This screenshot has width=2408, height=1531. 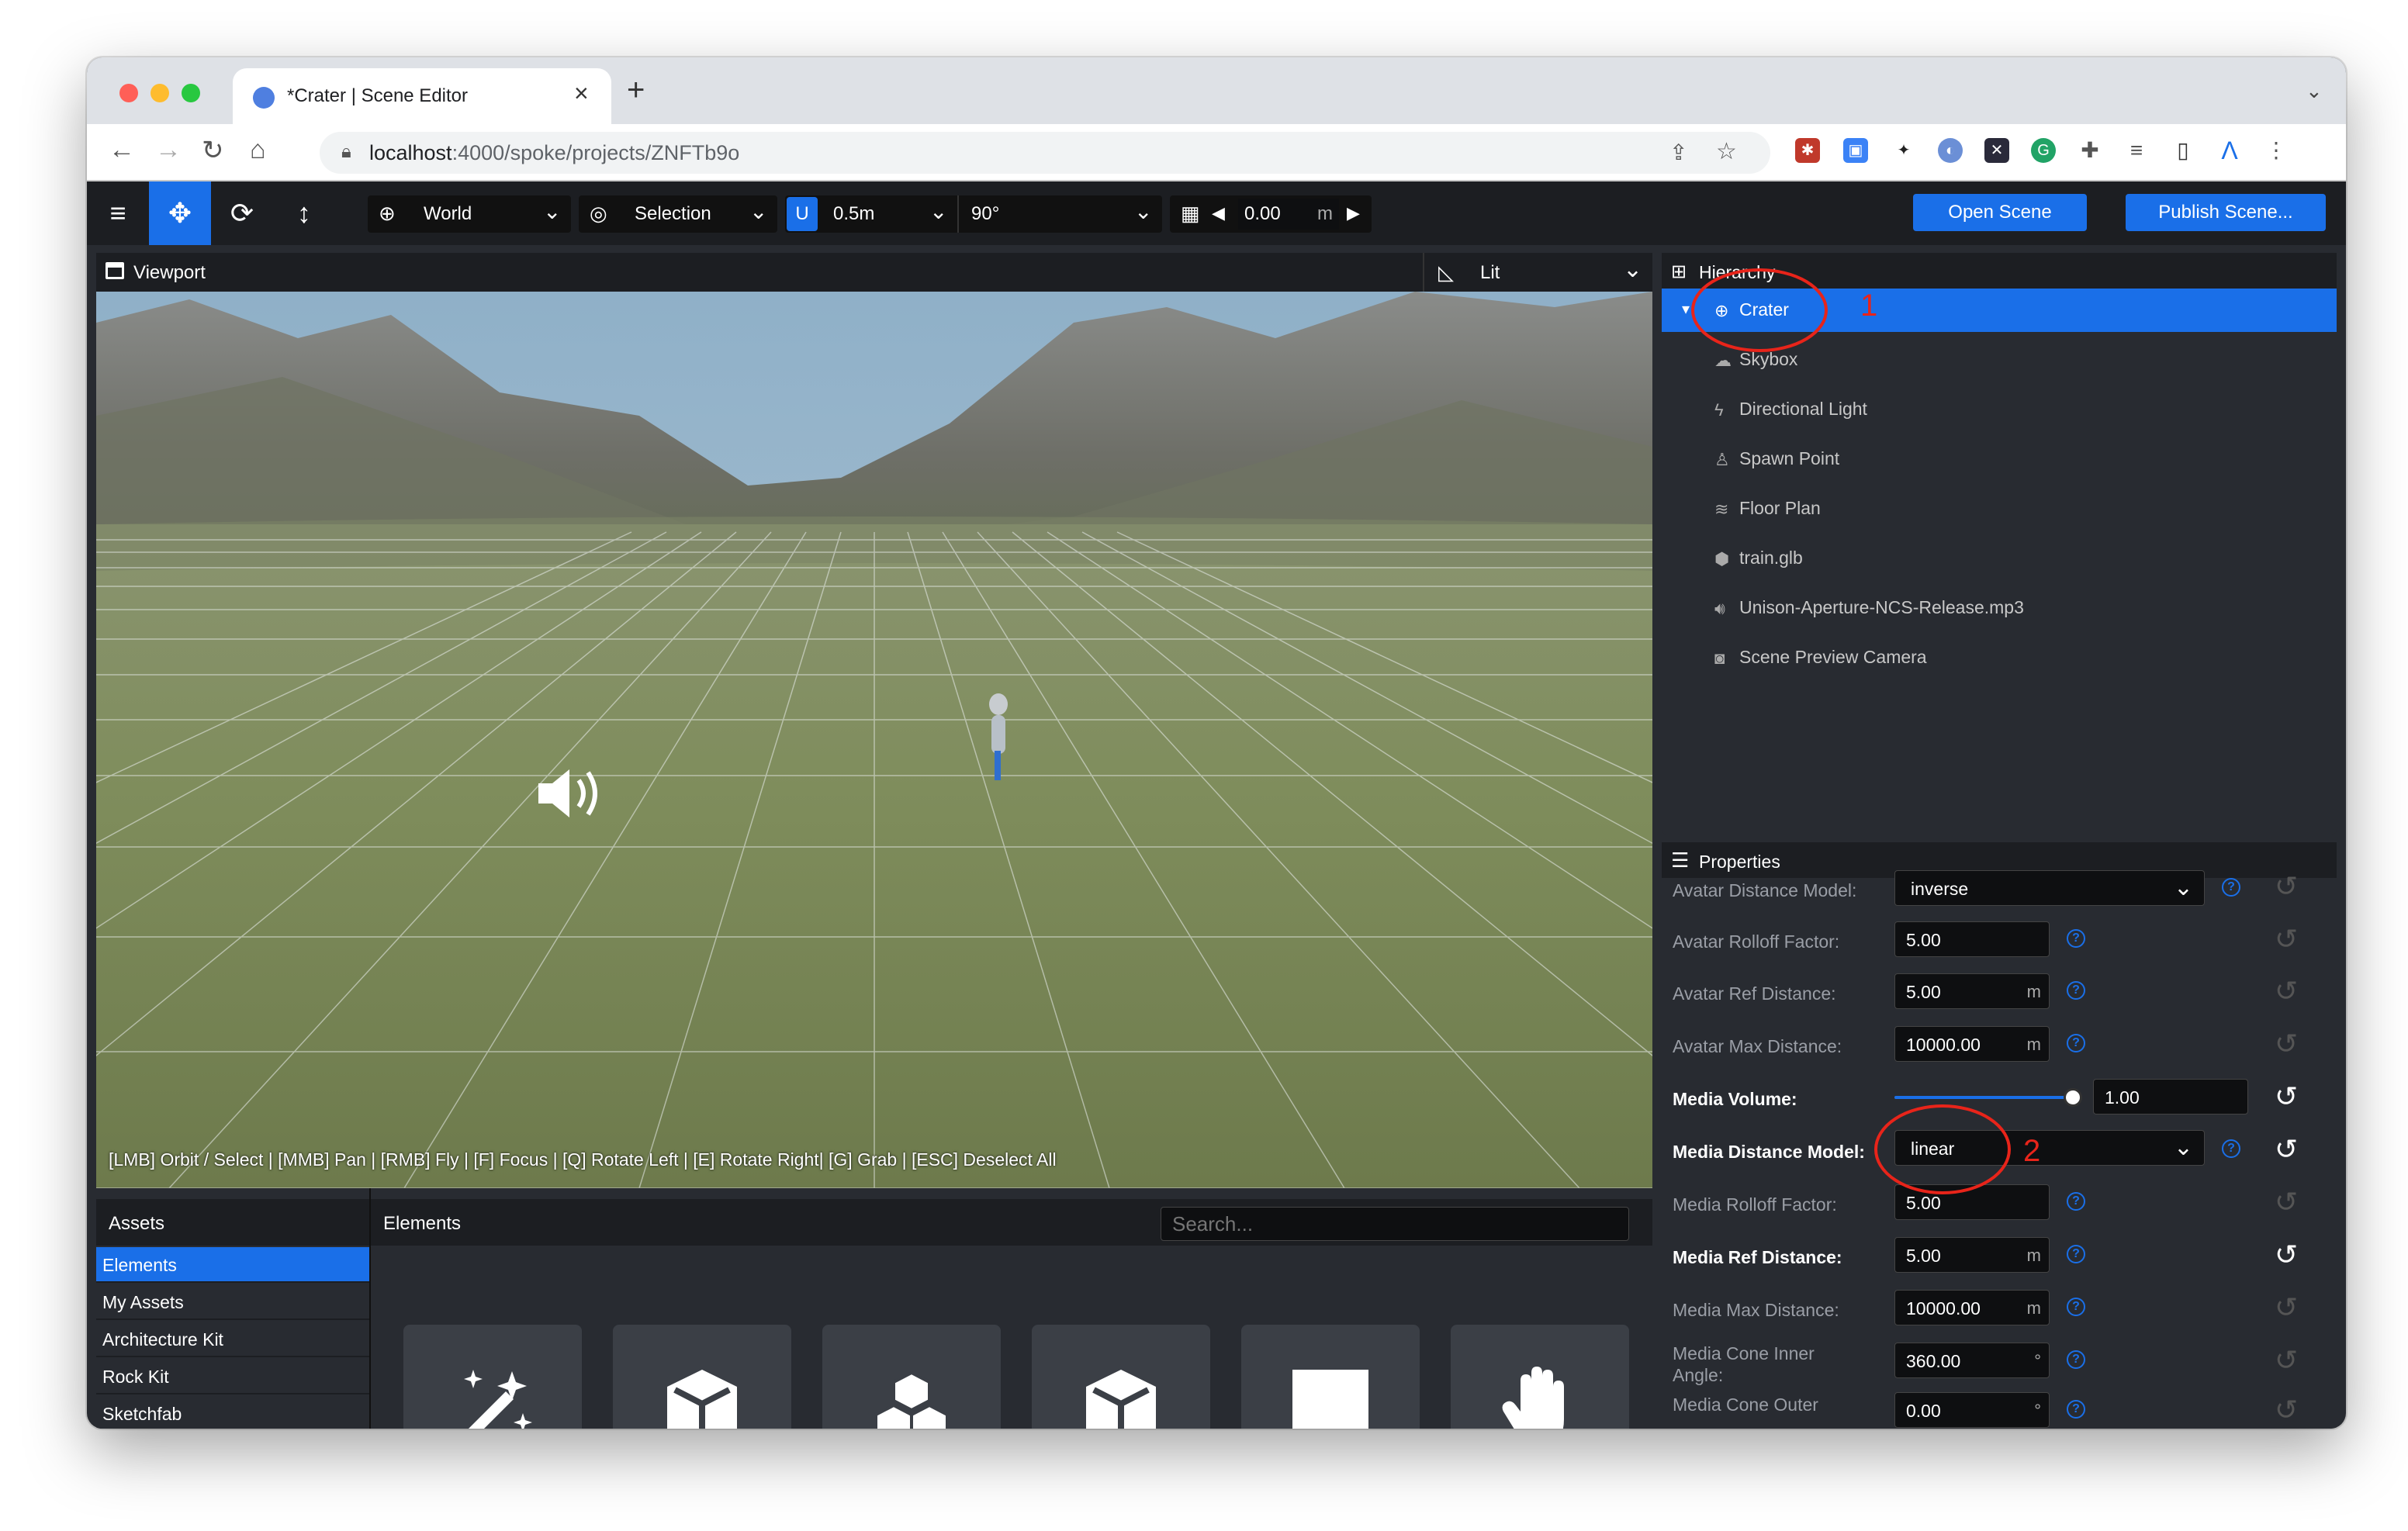 I want to click on annotation-label-1: 1, so click(x=1869, y=306).